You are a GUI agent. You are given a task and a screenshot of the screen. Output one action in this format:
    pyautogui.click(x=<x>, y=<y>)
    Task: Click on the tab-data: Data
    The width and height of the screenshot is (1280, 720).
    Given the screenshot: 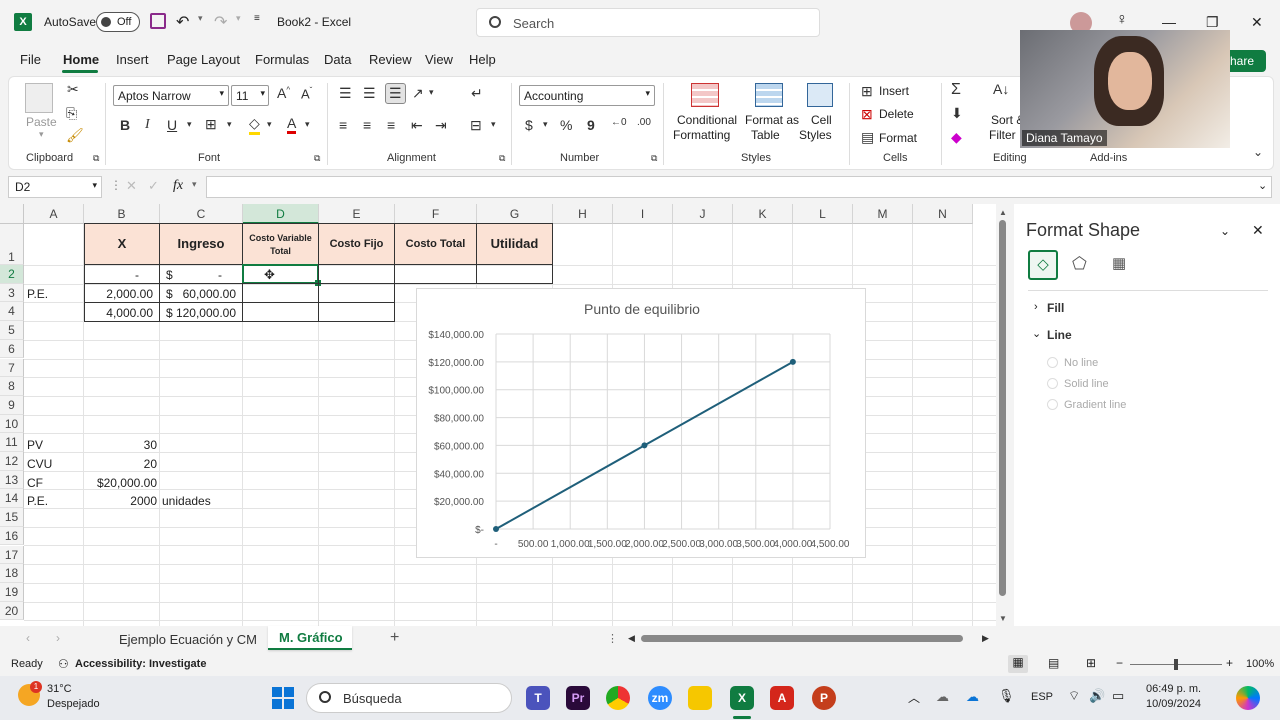 What is the action you would take?
    pyautogui.click(x=337, y=59)
    